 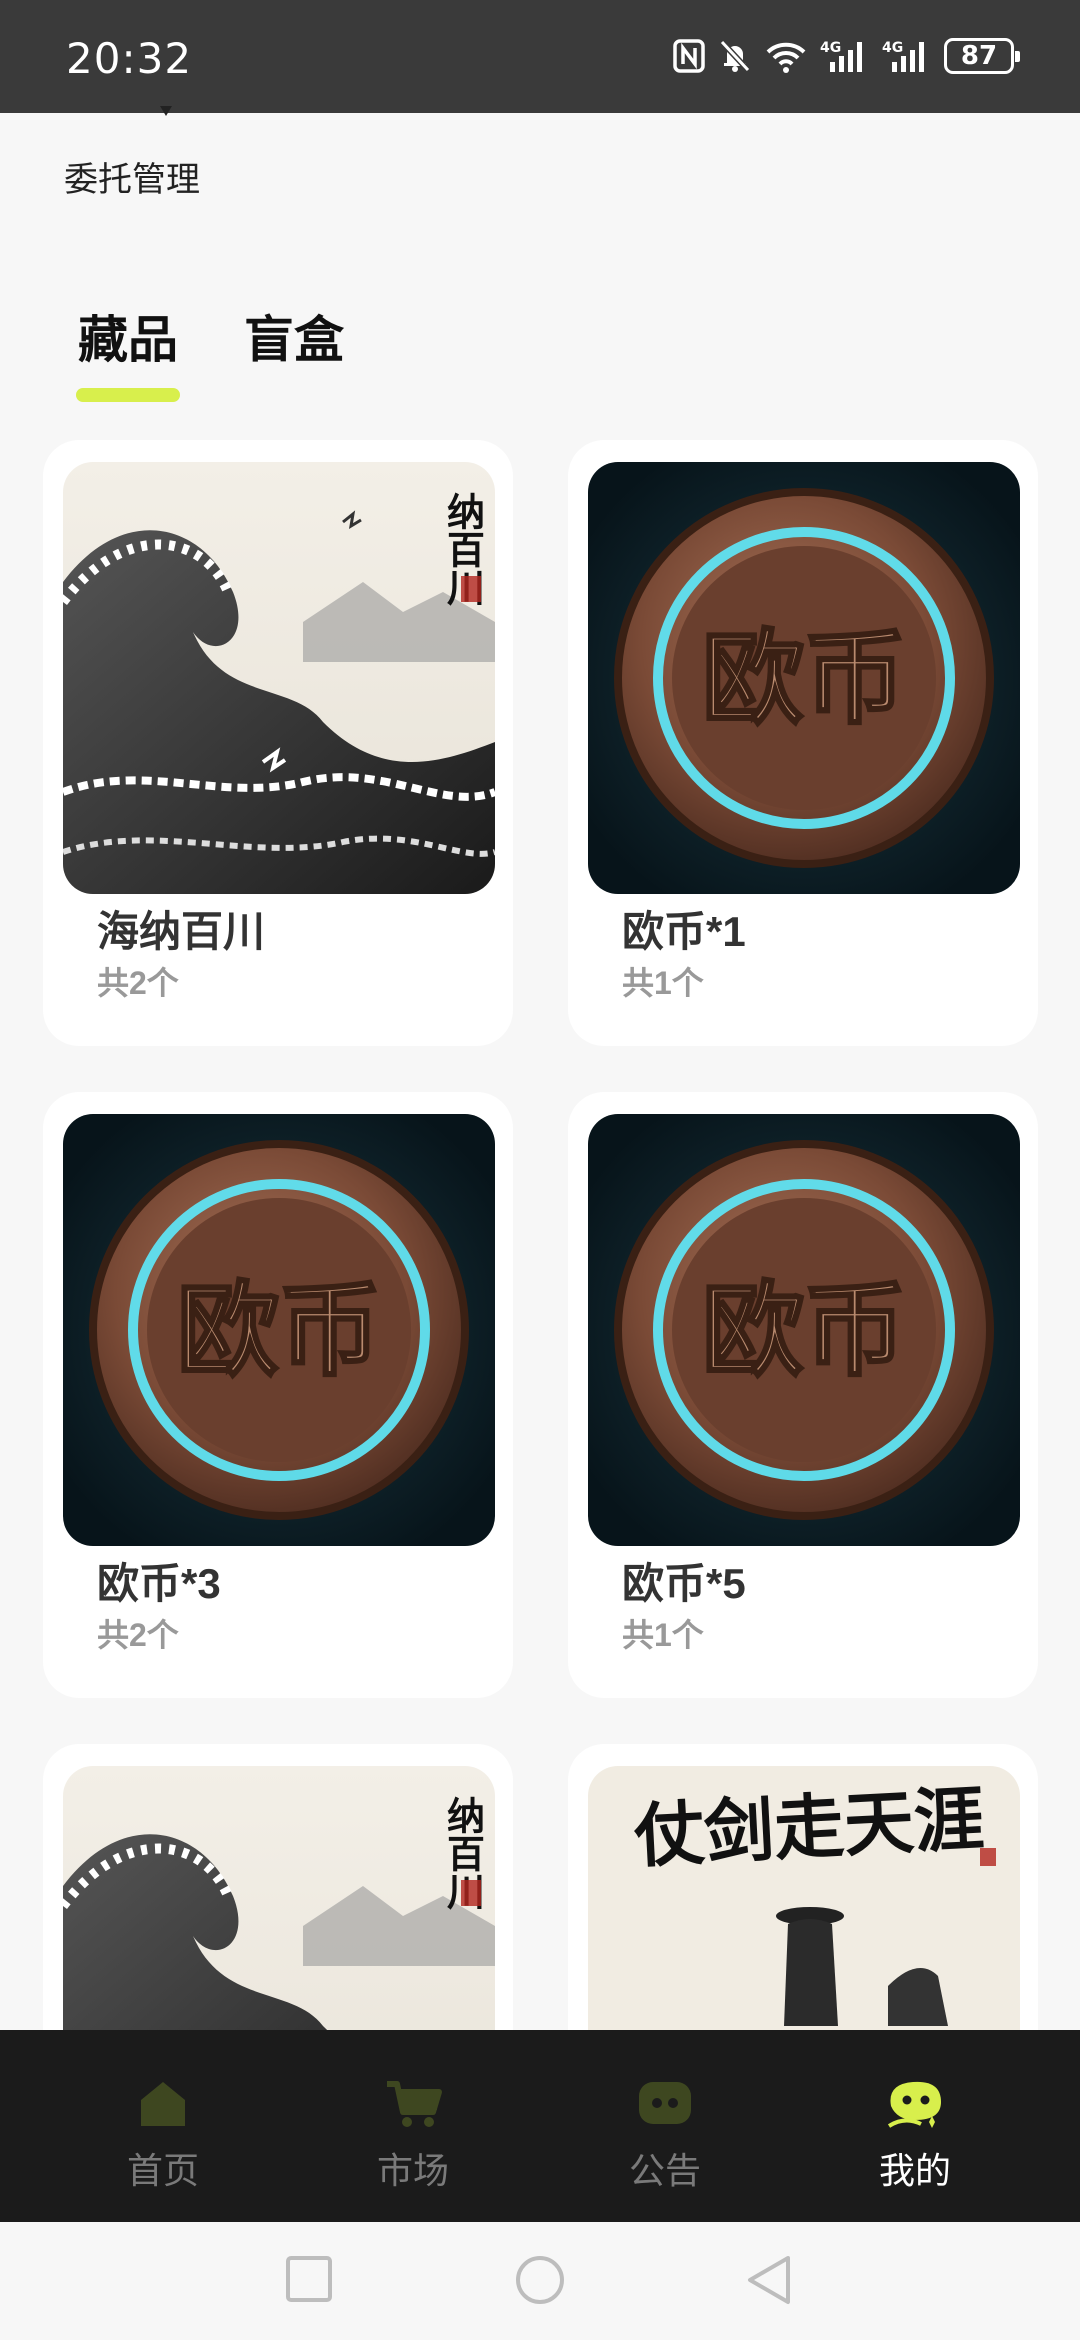 What do you see at coordinates (414, 2104) in the screenshot?
I see `cart-icon` at bounding box center [414, 2104].